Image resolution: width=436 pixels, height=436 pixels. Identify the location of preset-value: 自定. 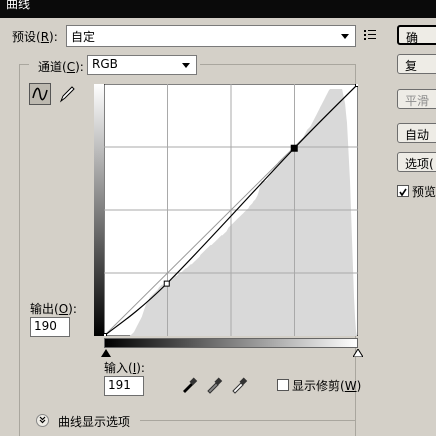
(83, 37).